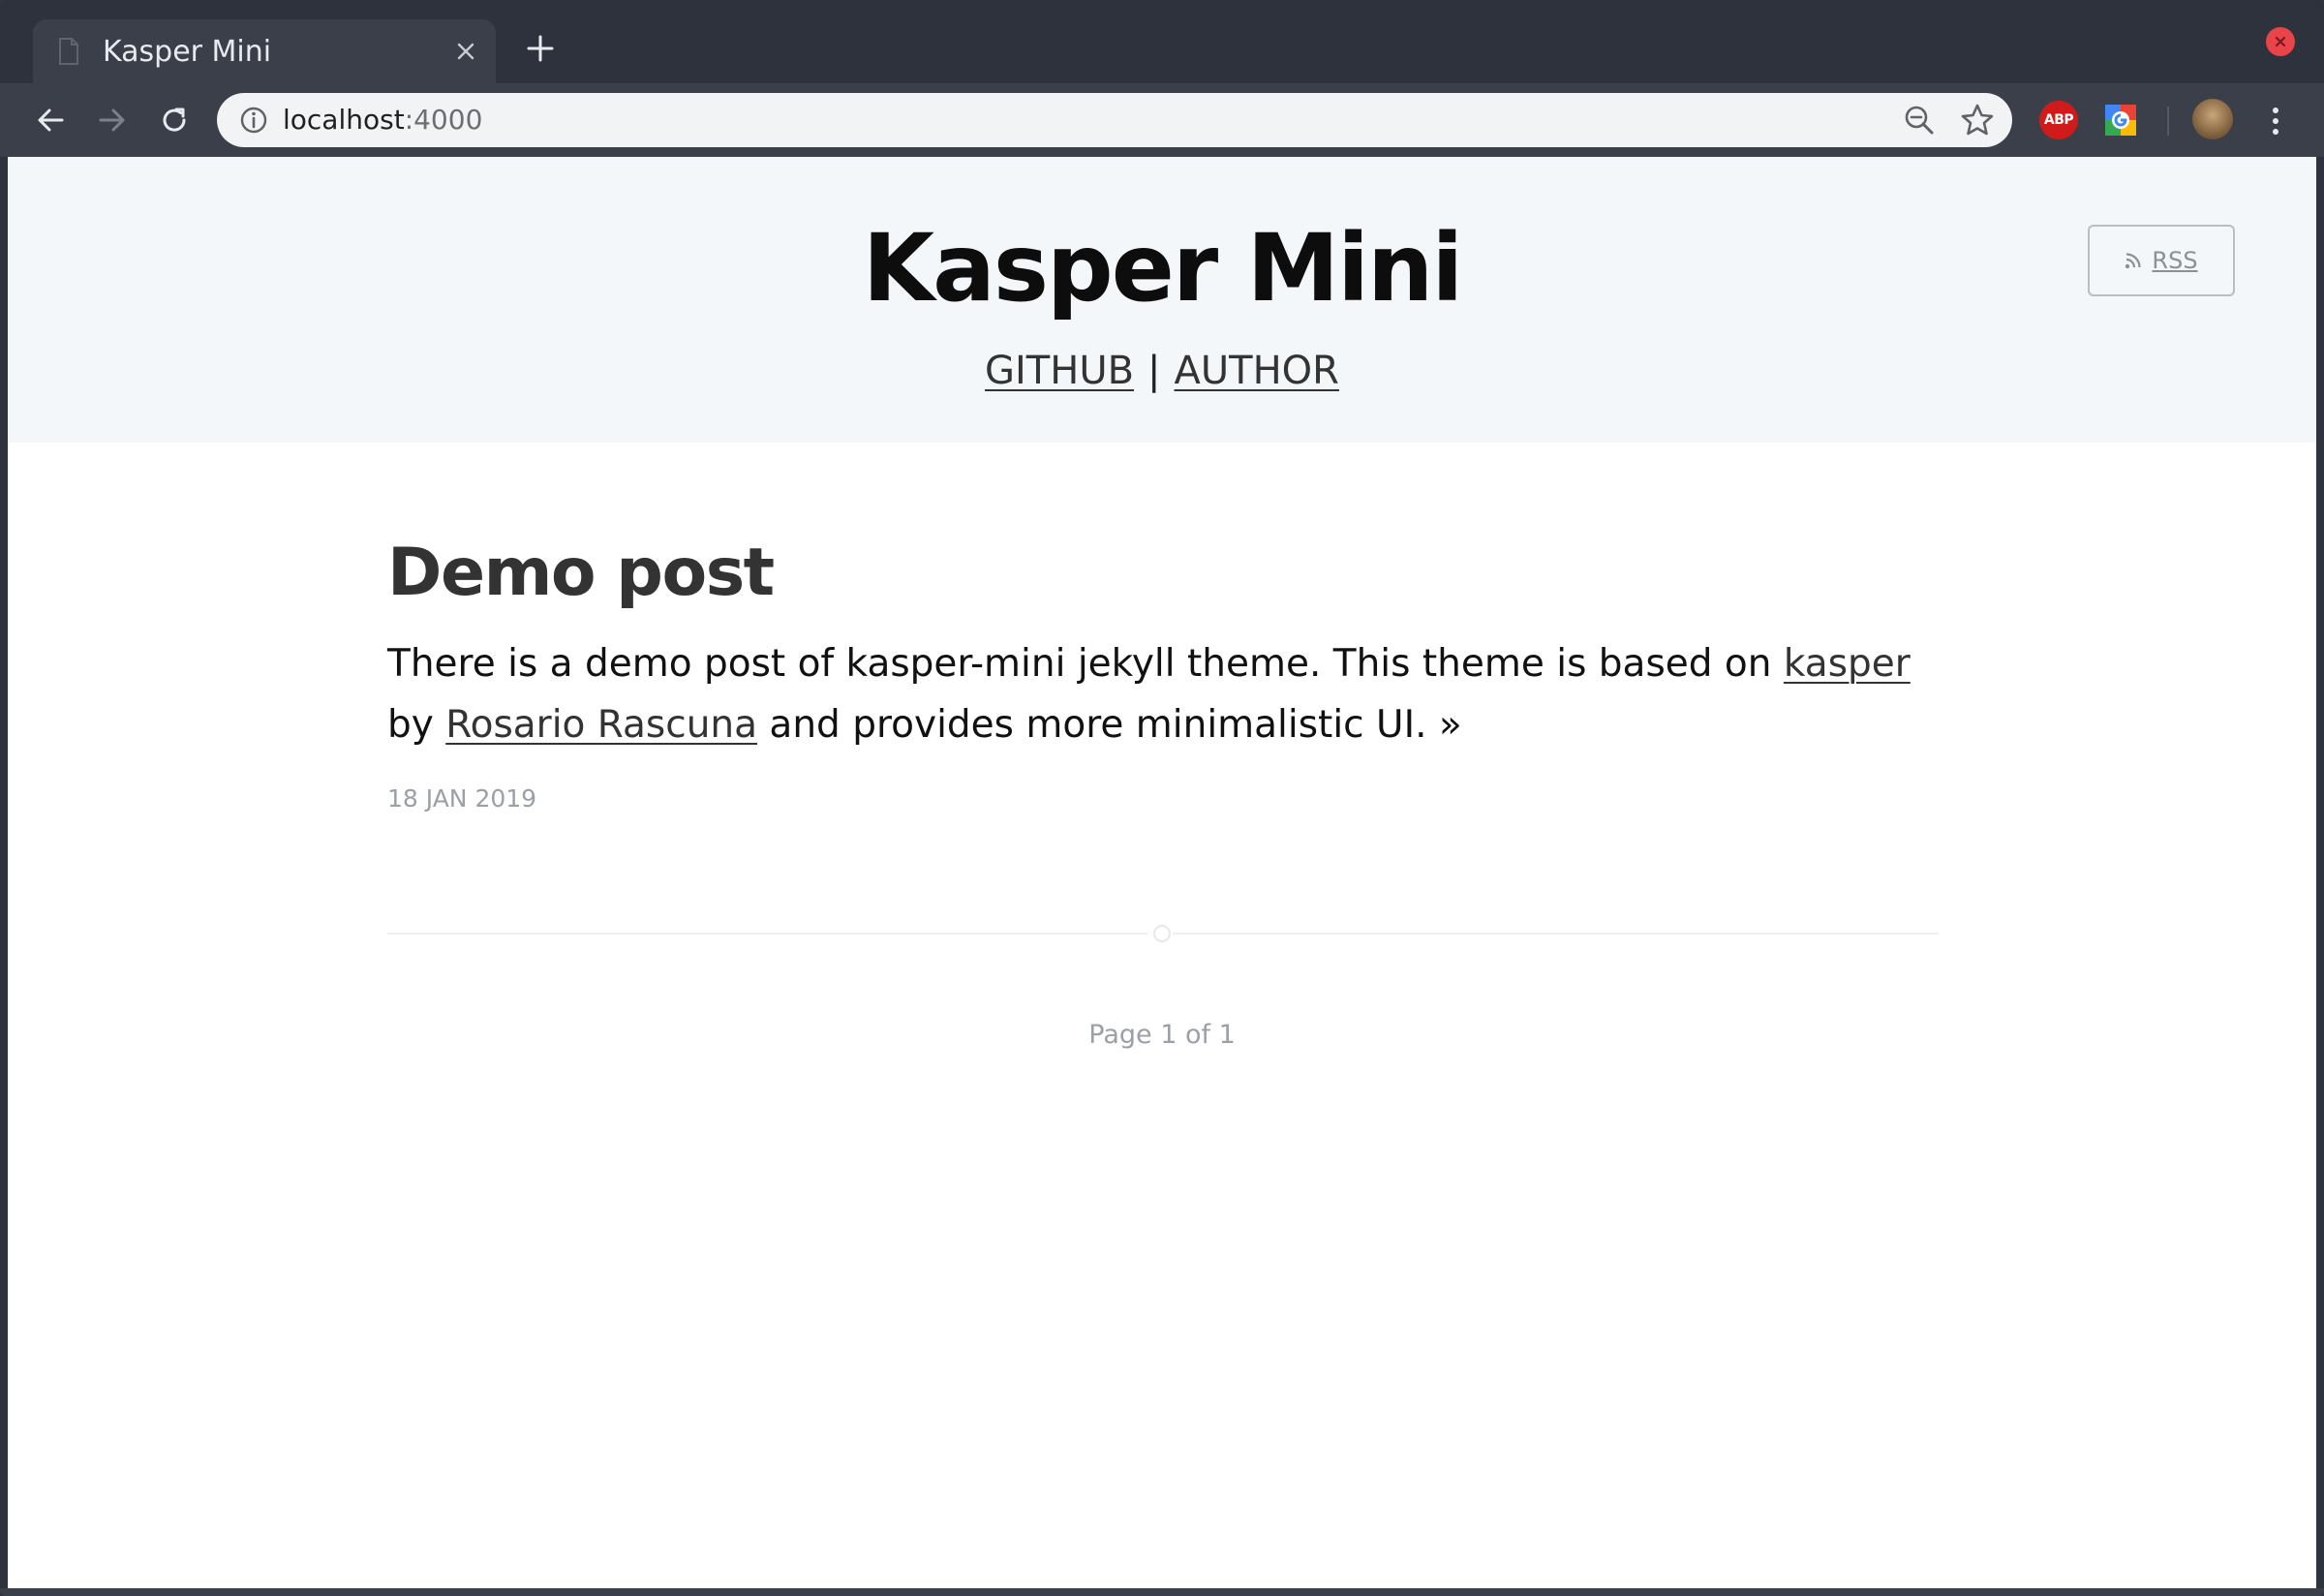 This screenshot has height=1596, width=2324. What do you see at coordinates (188, 52) in the screenshot?
I see `tab-title: Kasper Mini` at bounding box center [188, 52].